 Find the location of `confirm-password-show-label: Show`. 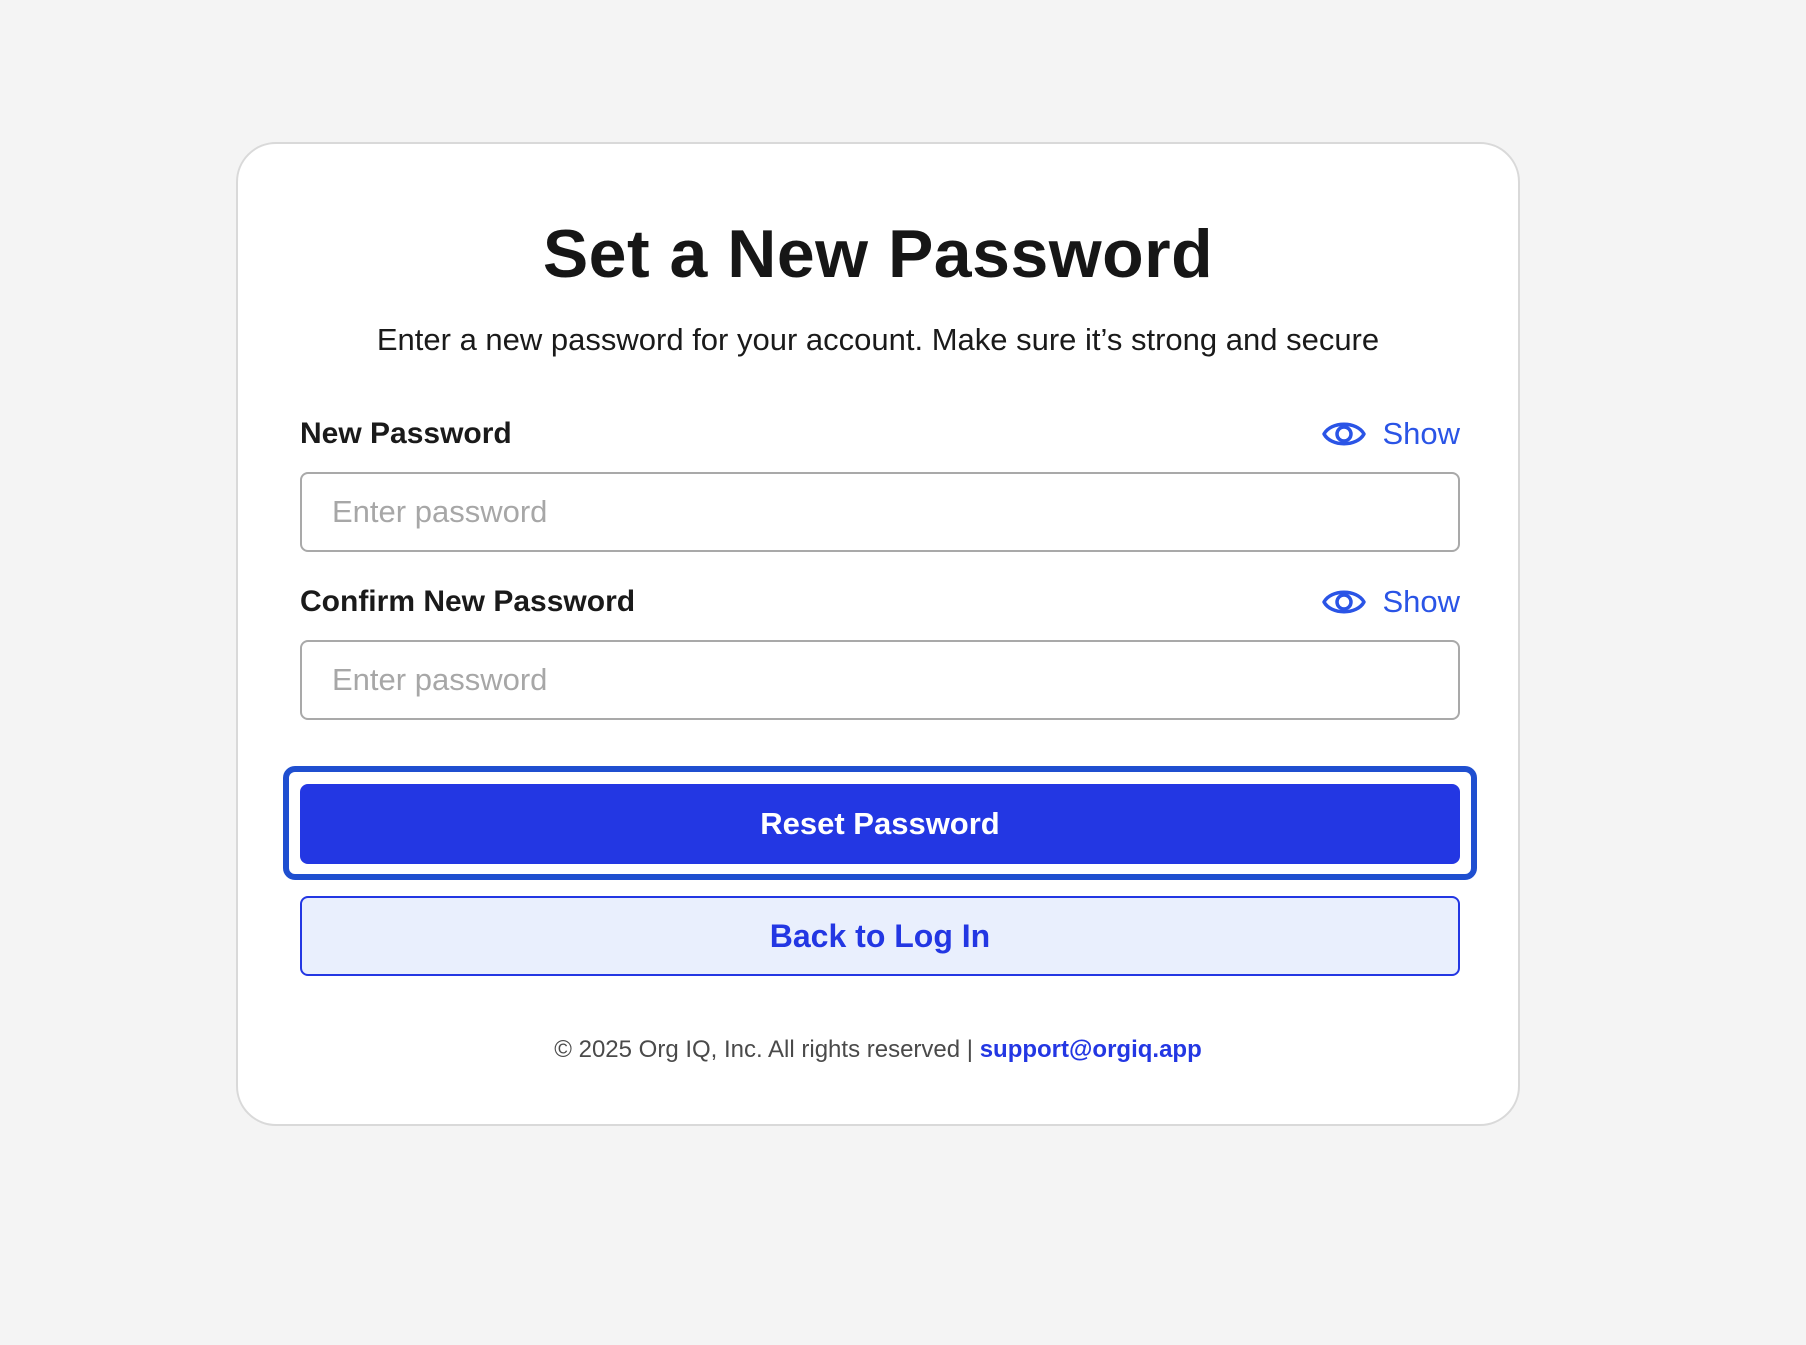

confirm-password-show-label: Show is located at coordinates (1421, 601).